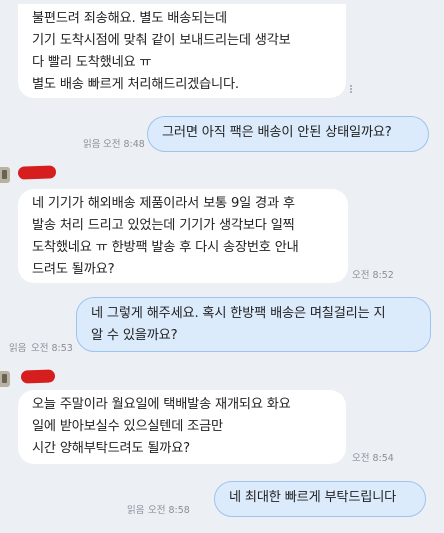  I want to click on message-time: 오전 8:53, so click(52, 348).